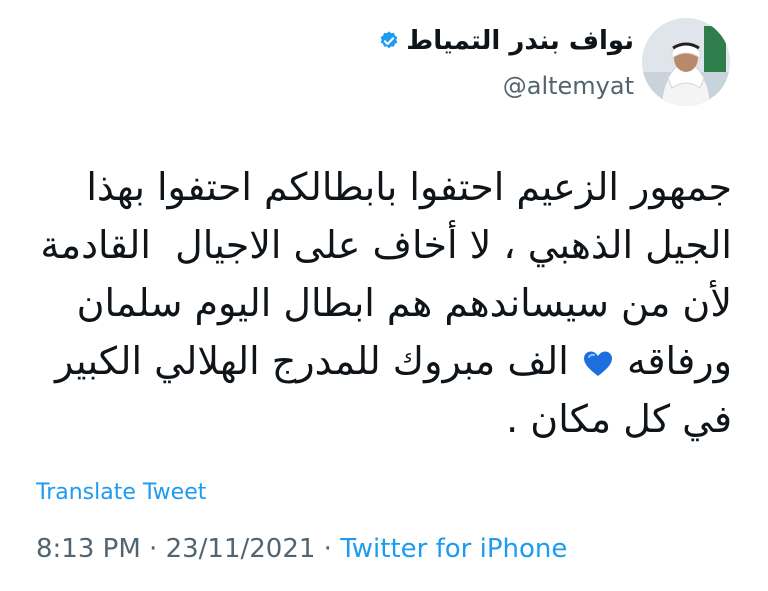 The width and height of the screenshot is (768, 591). I want to click on avatar-image, so click(686, 62).